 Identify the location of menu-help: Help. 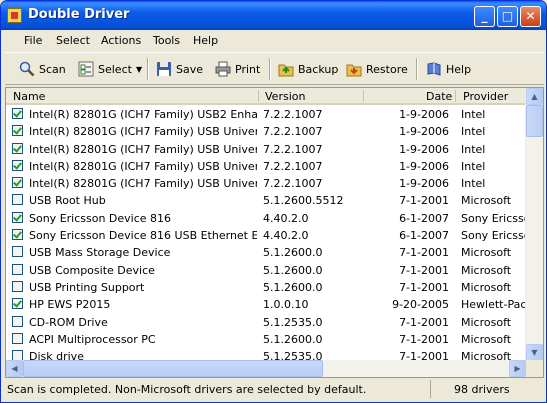
(205, 40).